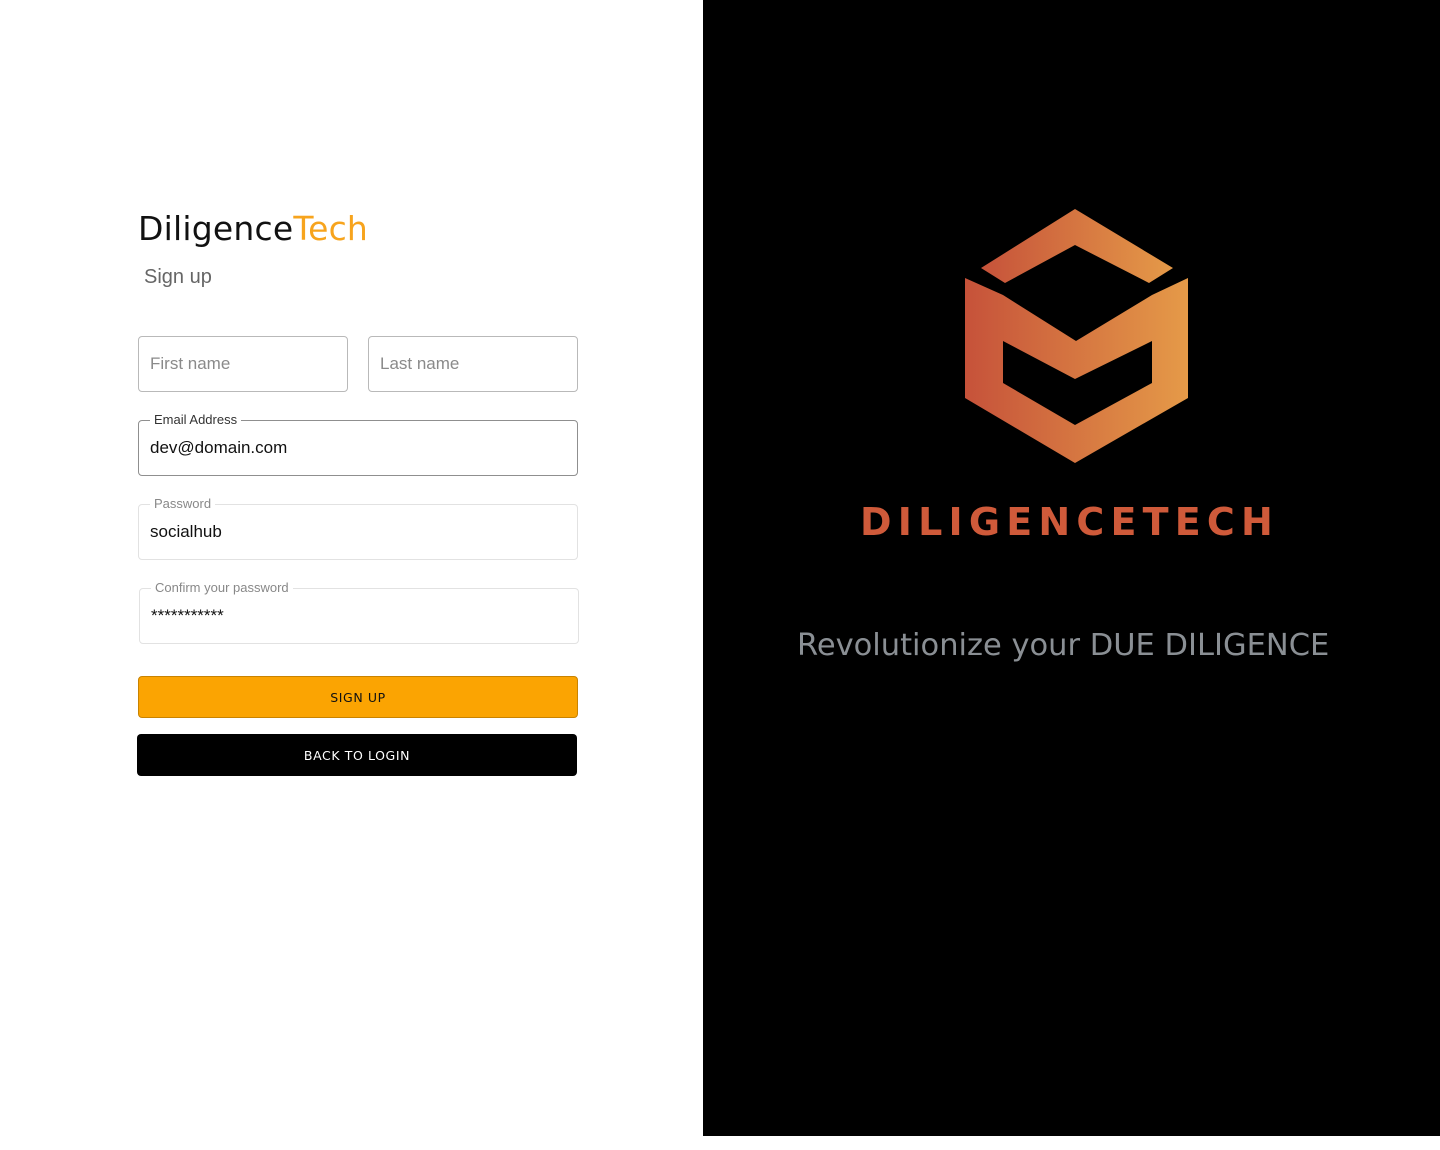 The height and width of the screenshot is (1150, 1440). I want to click on password-input, so click(358, 532).